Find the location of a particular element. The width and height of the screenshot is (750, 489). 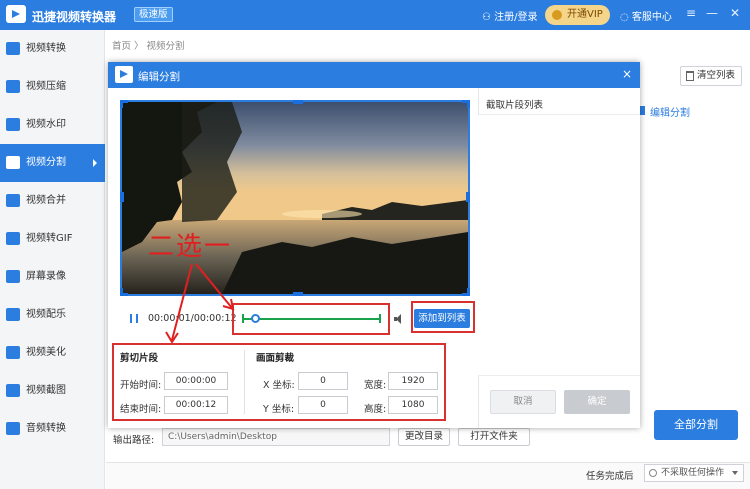

timecode: 00:00:01/00:00:12 is located at coordinates (192, 318).